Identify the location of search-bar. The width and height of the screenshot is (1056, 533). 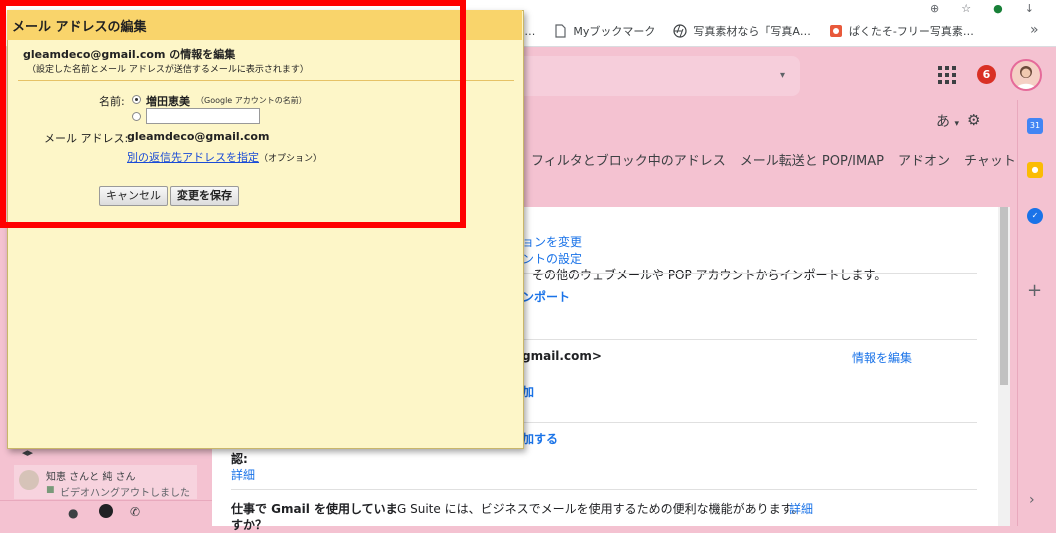
(660, 76).